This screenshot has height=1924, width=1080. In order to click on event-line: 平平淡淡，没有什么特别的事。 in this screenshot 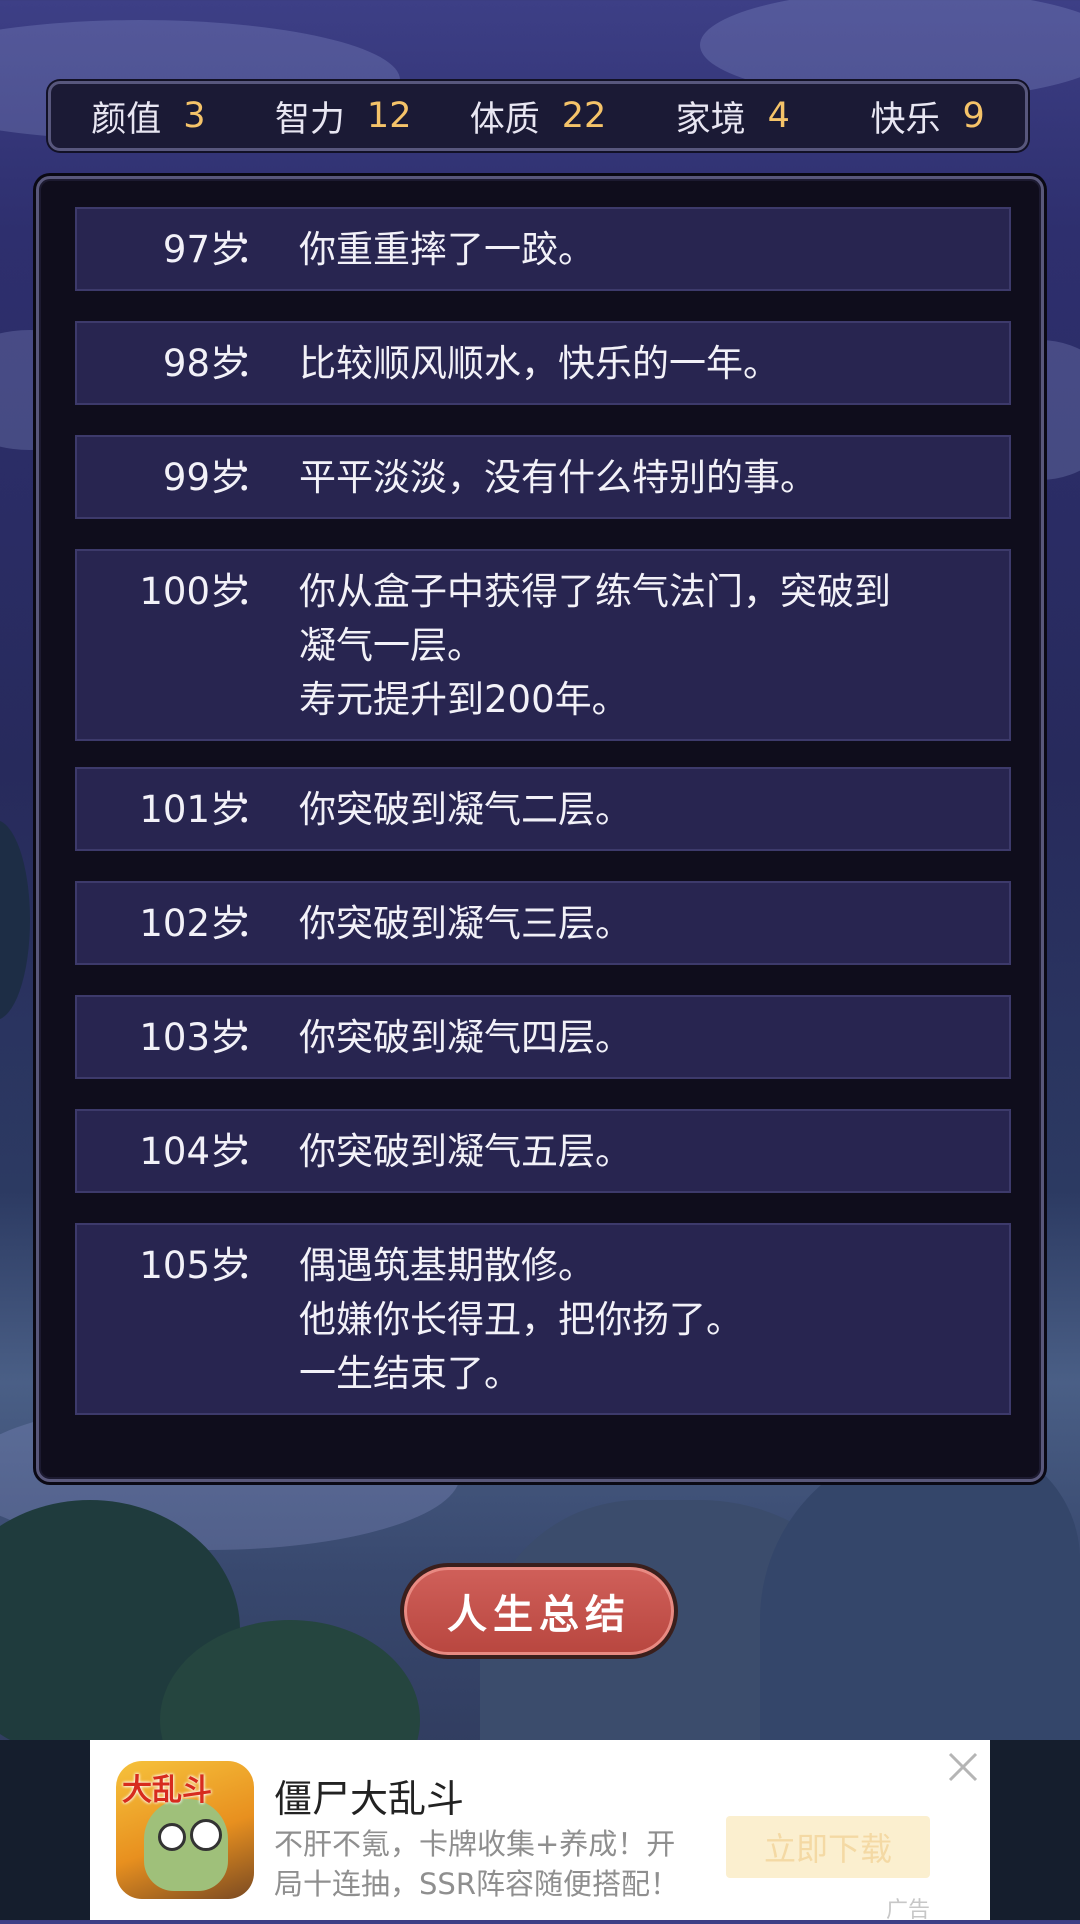, I will do `click(558, 477)`.